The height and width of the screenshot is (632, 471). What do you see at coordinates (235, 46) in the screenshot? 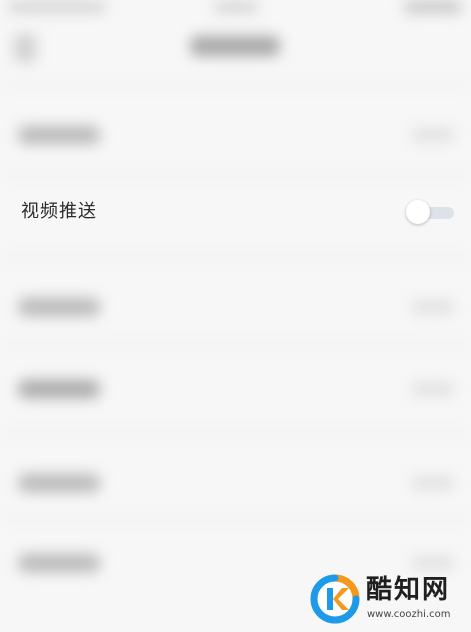
I see `page-title-blurred` at bounding box center [235, 46].